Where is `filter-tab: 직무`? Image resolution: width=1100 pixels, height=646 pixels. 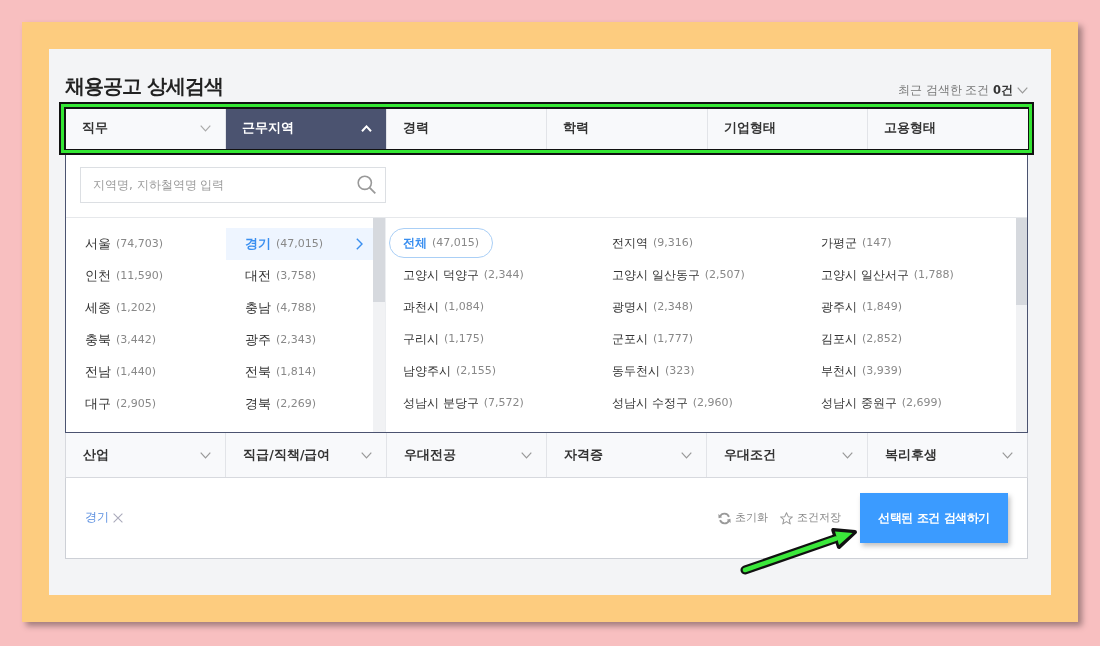
filter-tab: 직무 is located at coordinates (145, 128).